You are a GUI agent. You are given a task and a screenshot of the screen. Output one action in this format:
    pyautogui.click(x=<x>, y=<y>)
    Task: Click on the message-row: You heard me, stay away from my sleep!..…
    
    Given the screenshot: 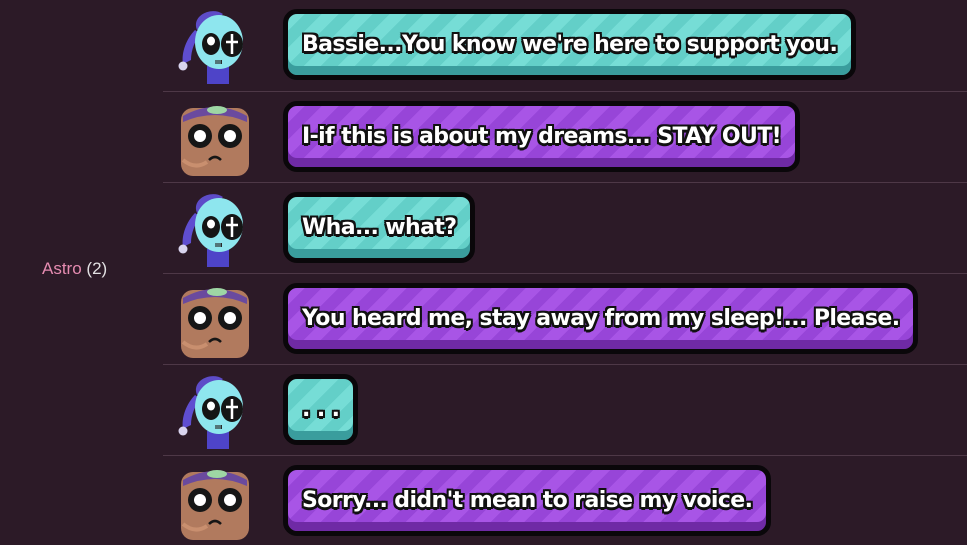 What is the action you would take?
    pyautogui.click(x=565, y=318)
    